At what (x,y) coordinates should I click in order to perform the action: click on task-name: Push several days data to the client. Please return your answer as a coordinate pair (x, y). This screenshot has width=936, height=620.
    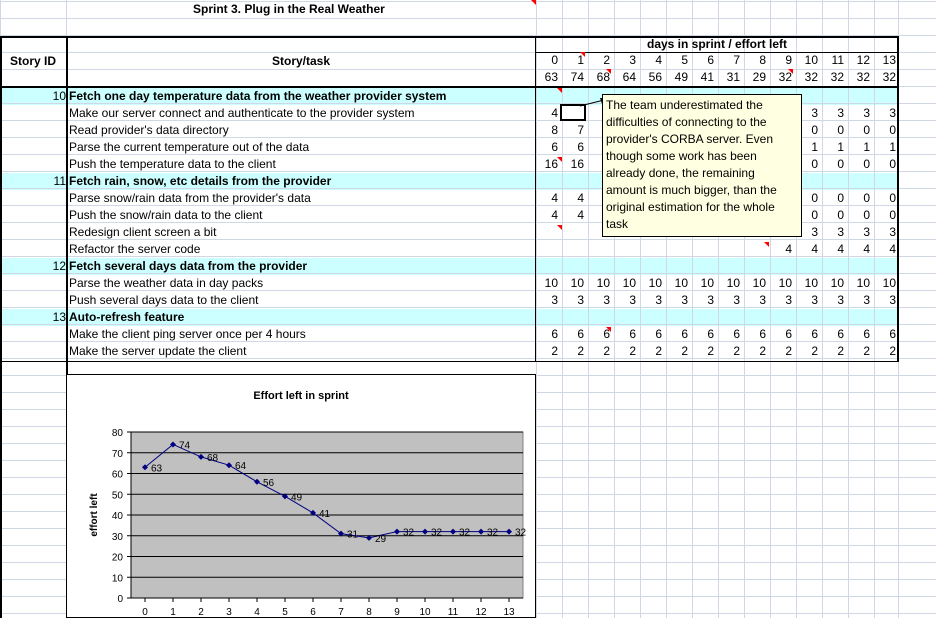
    Looking at the image, I should click on (163, 300).